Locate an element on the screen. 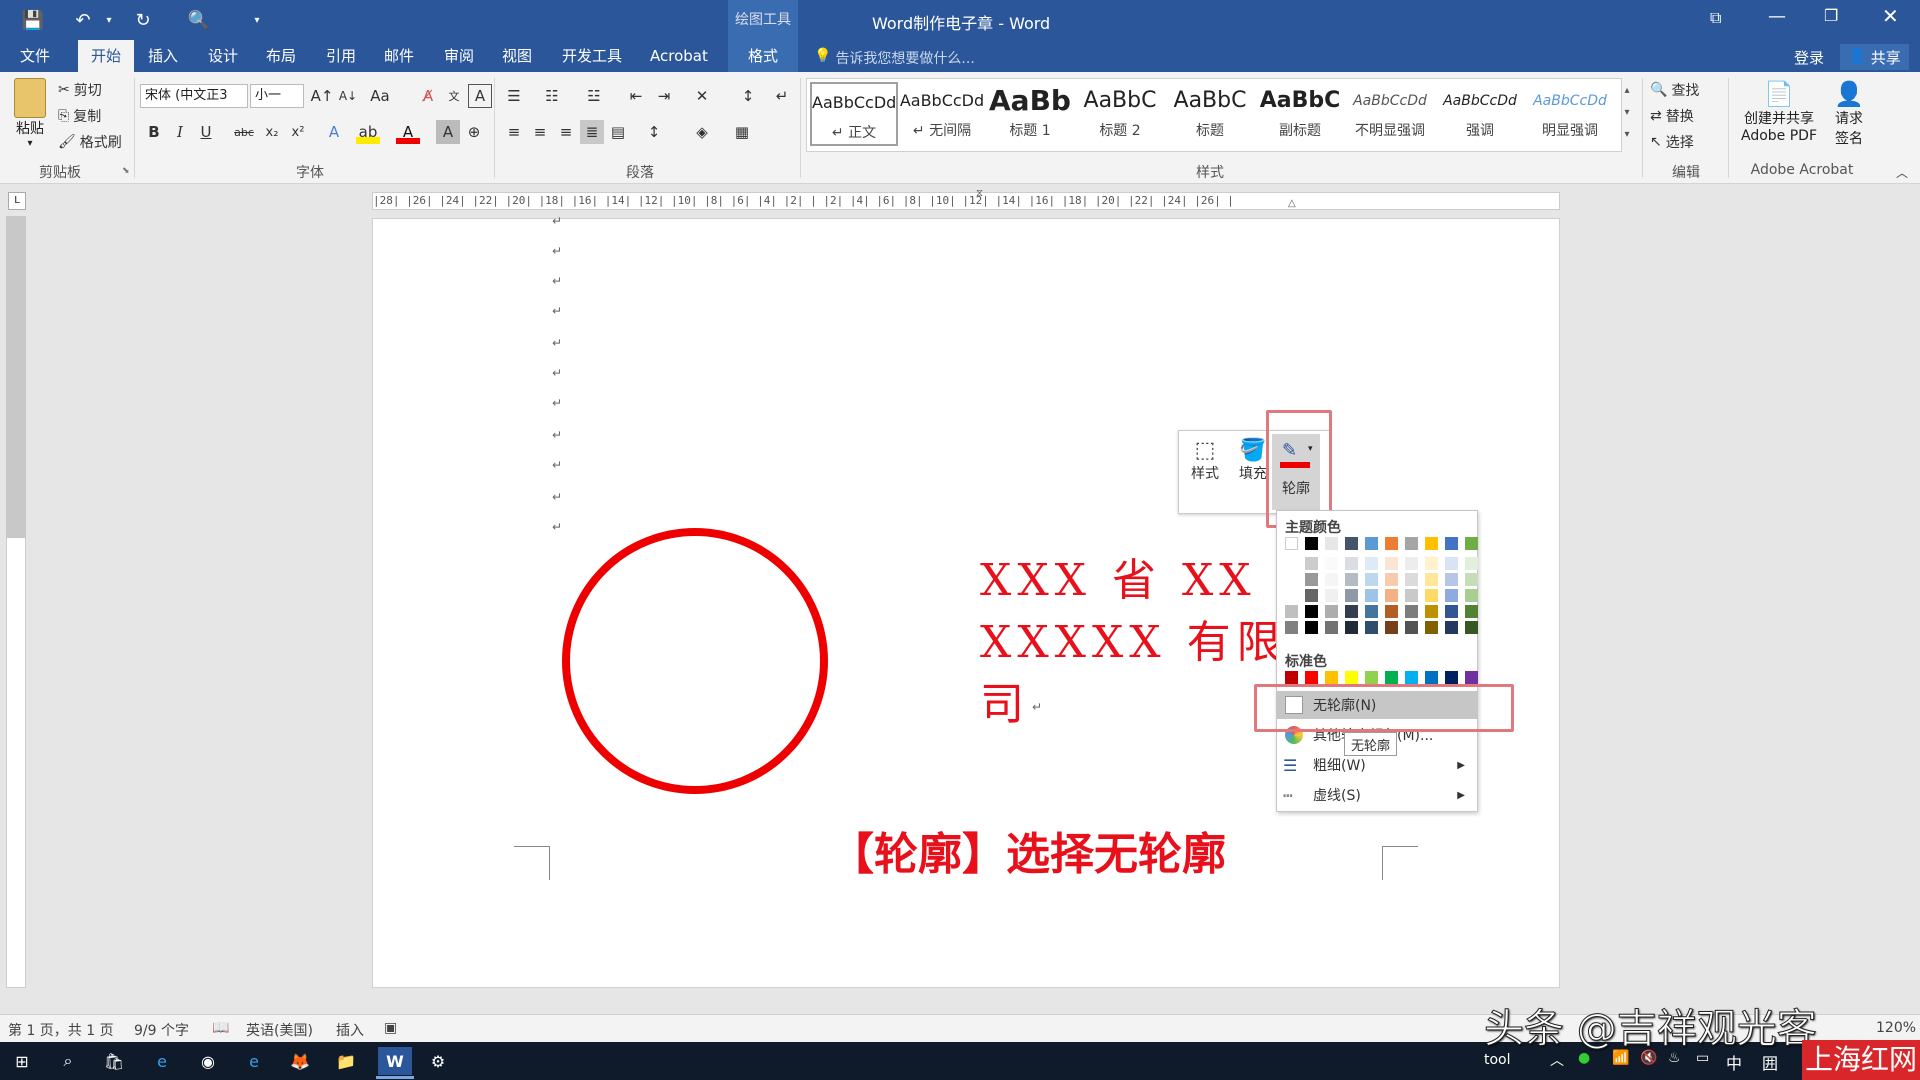 This screenshot has height=1080, width=1920. phonetic-guide-icon: 文 is located at coordinates (454, 96).